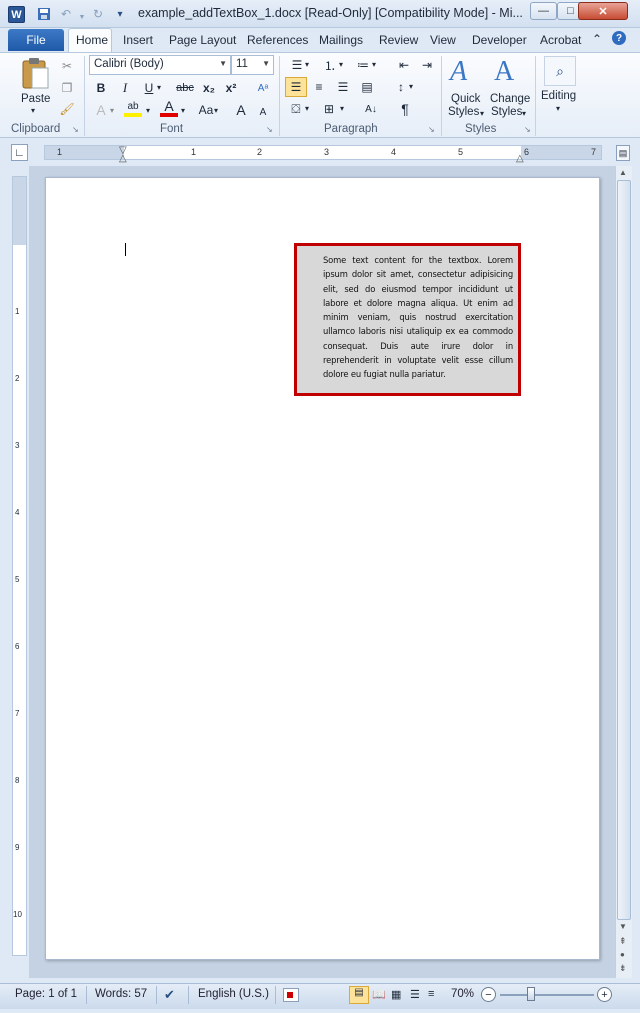  Describe the element at coordinates (67, 88) in the screenshot. I see `copy-icon: ❐` at that location.